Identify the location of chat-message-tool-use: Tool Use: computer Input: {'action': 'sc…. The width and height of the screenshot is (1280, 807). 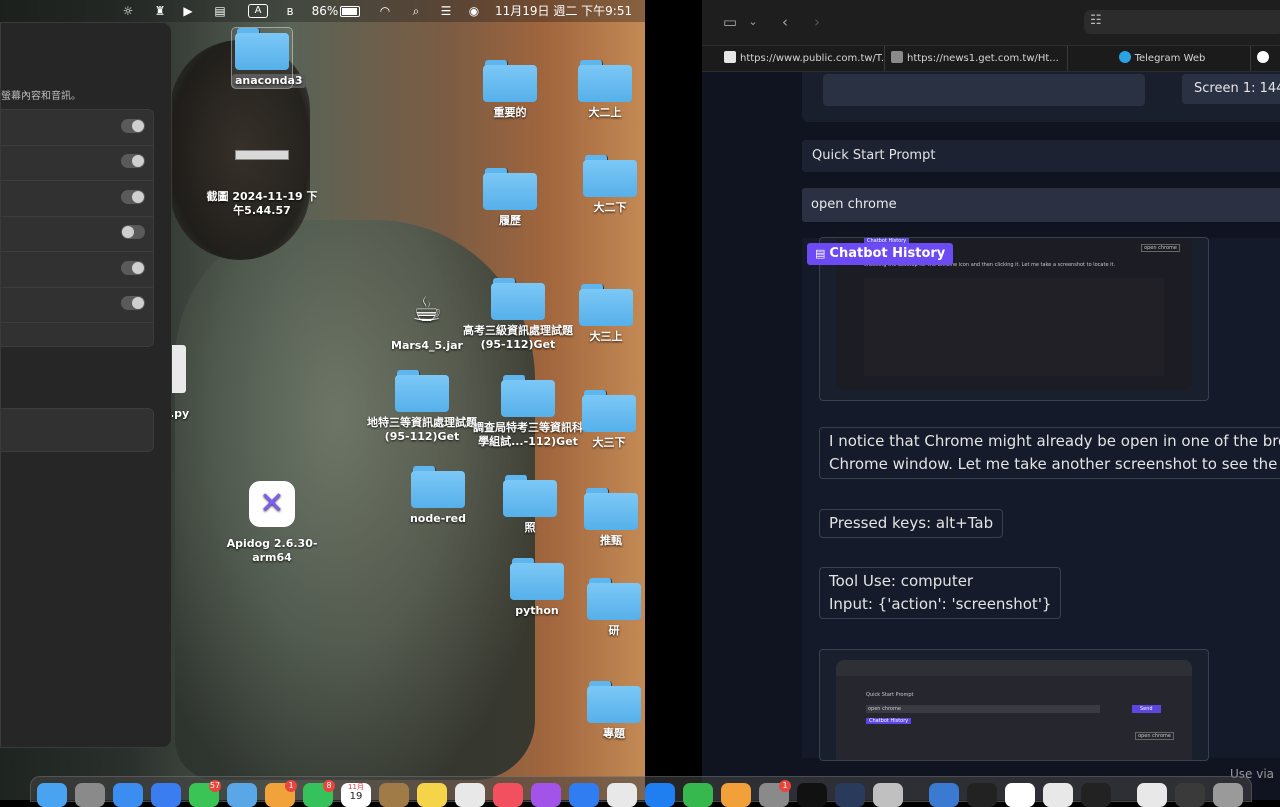
(940, 593).